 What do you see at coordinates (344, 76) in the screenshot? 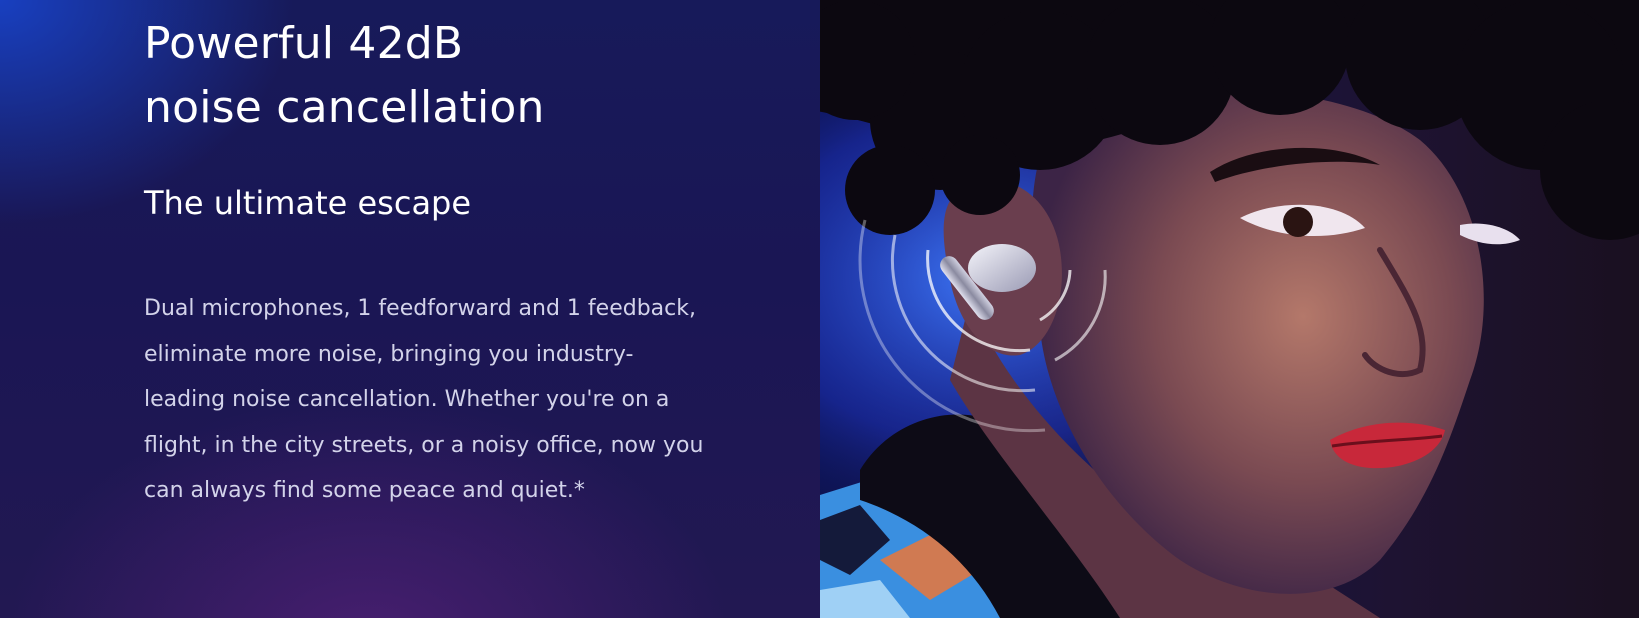
I see `feature-headline: Powerful 42dB noise cancellation` at bounding box center [344, 76].